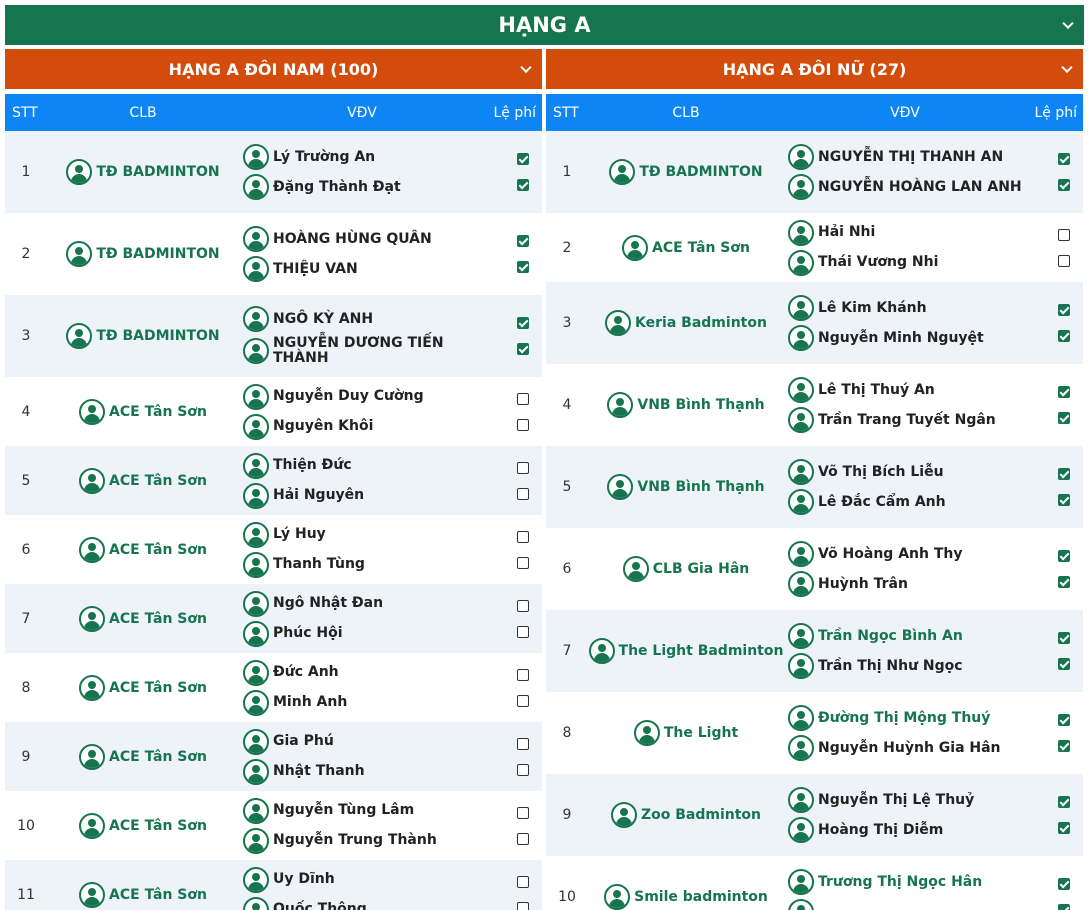 The height and width of the screenshot is (910, 1088). Describe the element at coordinates (907, 308) in the screenshot. I see `player: Lê Kim Khánh` at that location.